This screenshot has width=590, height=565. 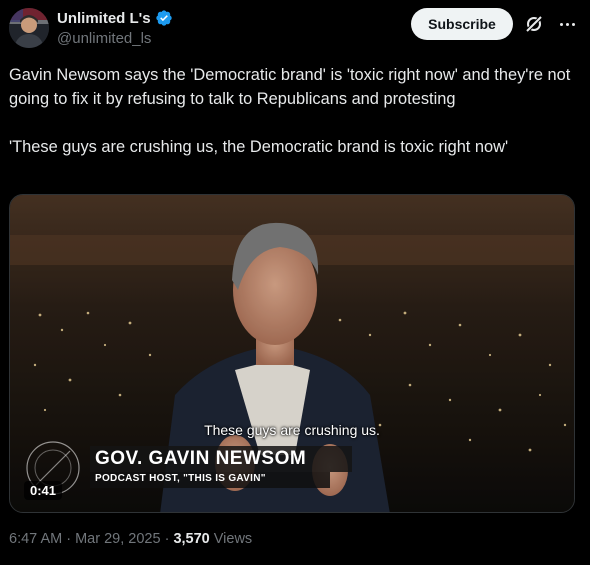 I want to click on verified-badge-icon, so click(x=163, y=18).